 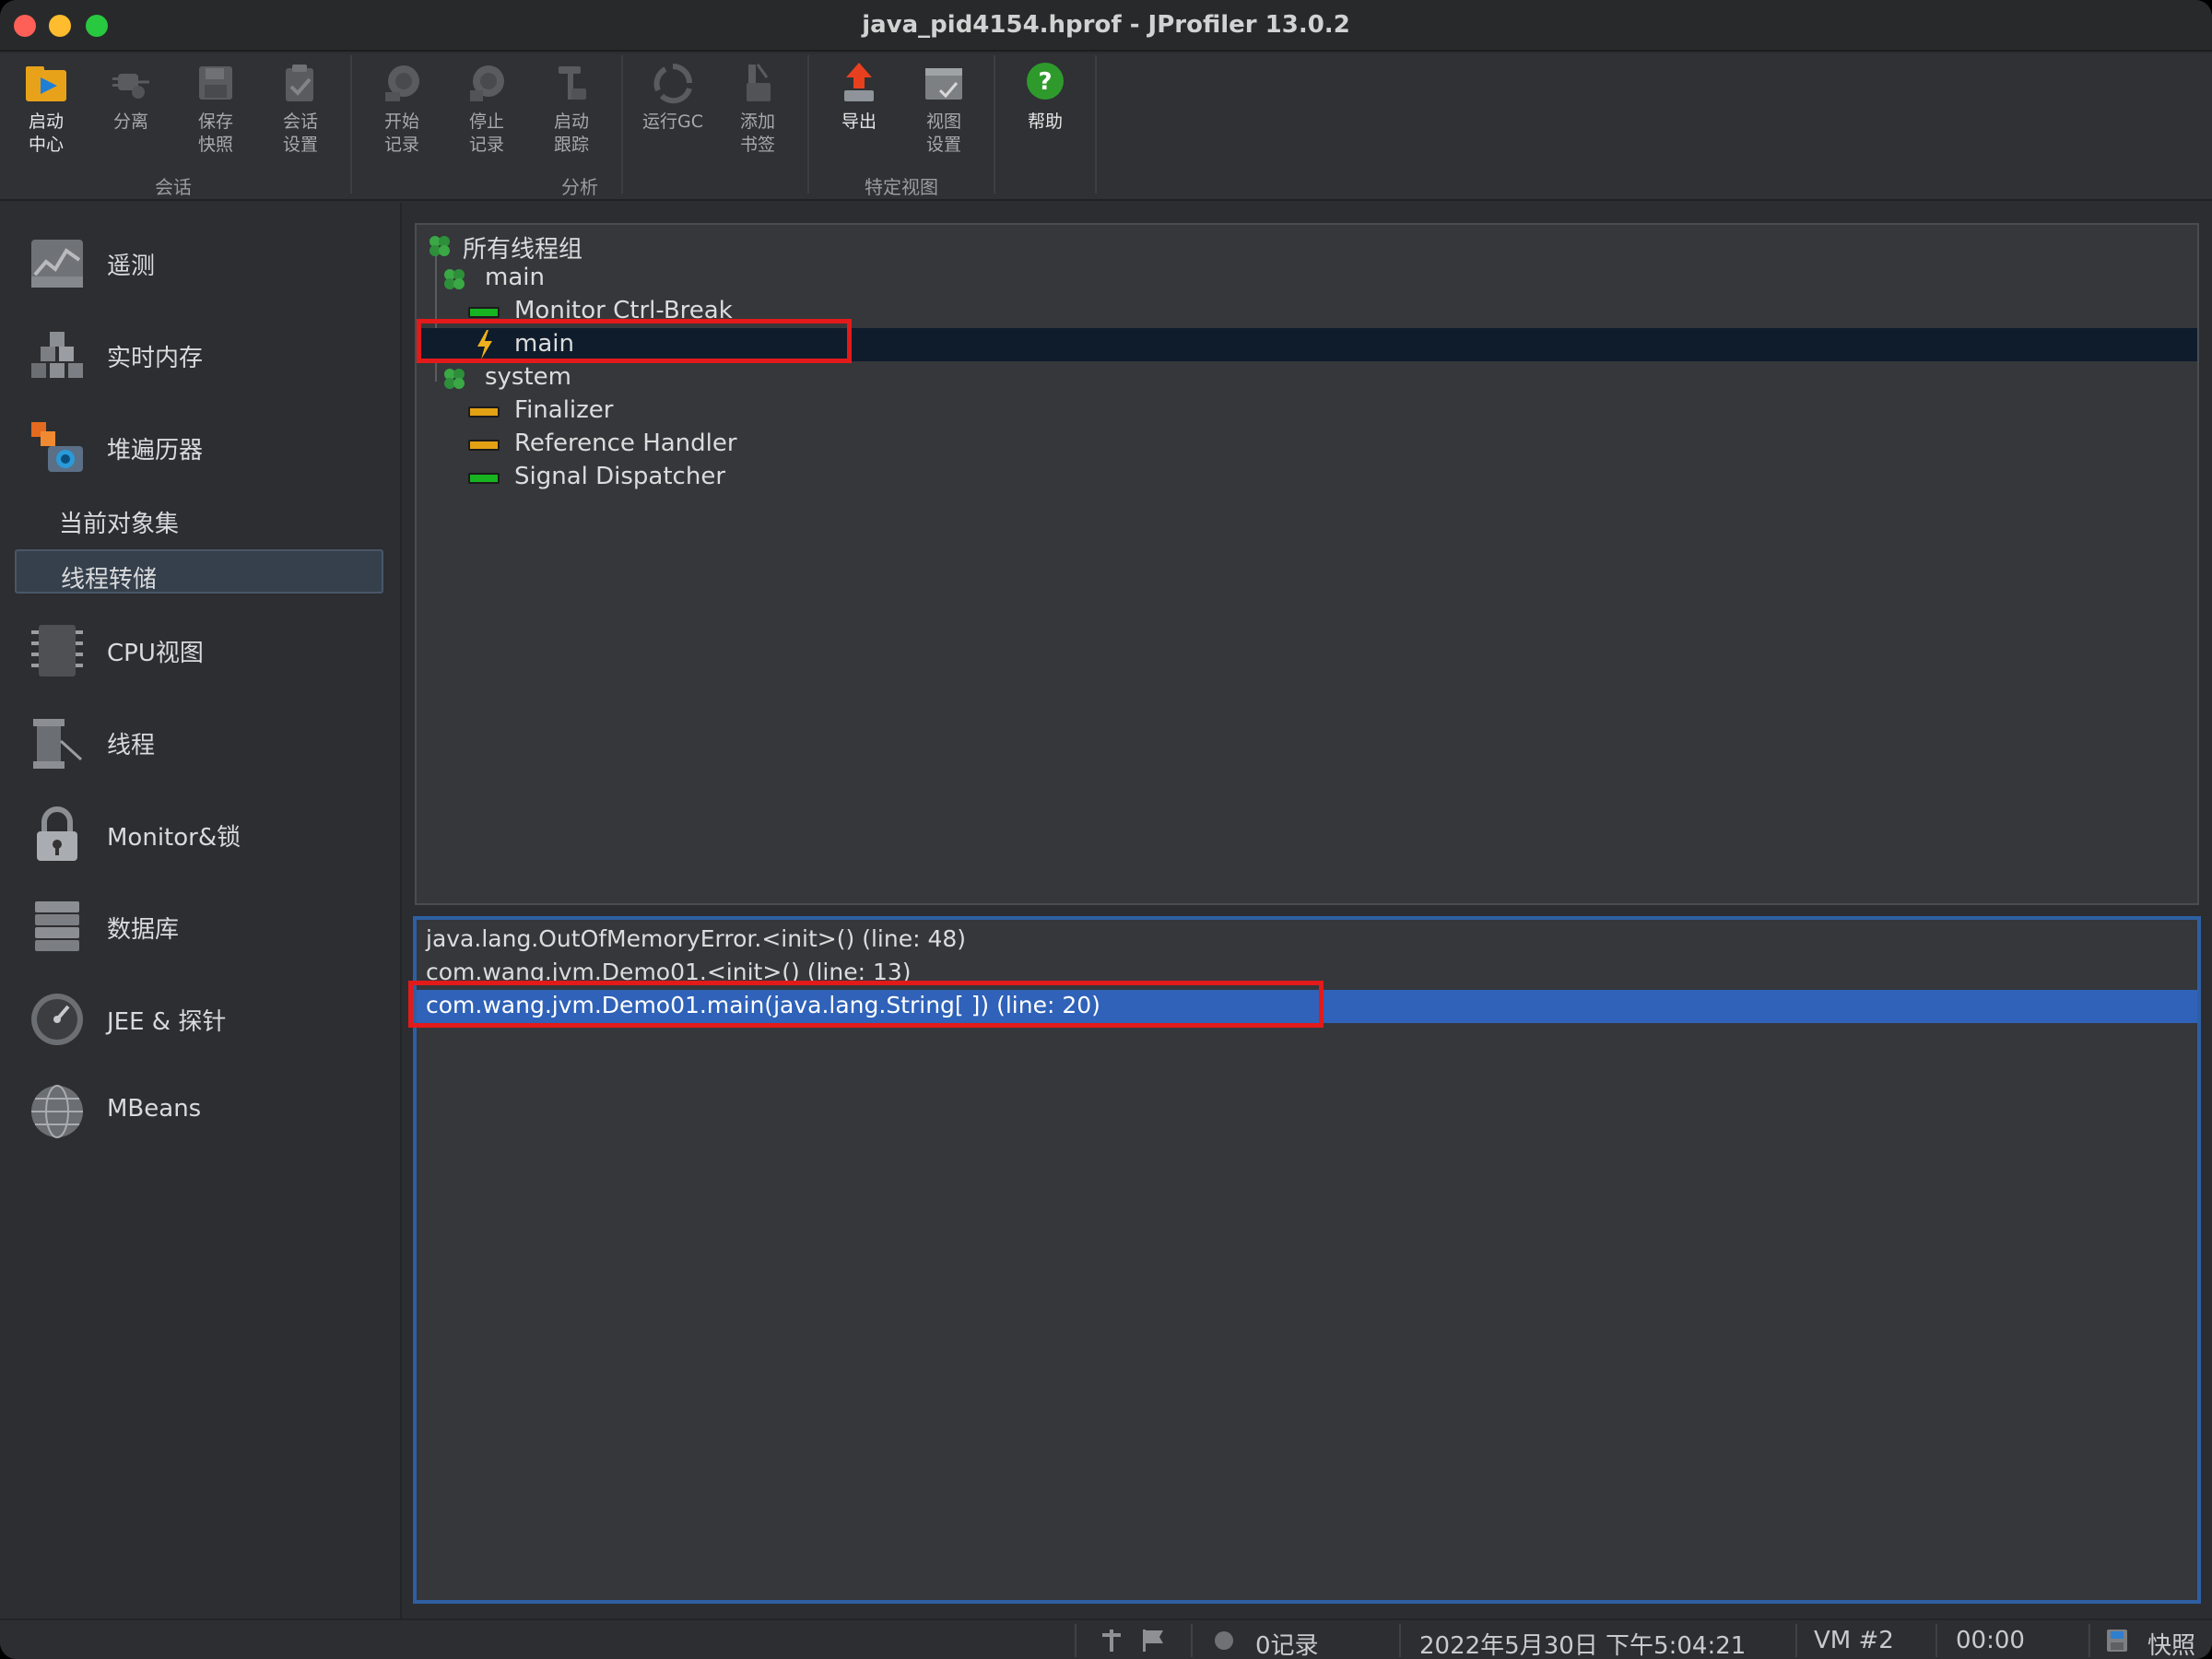 What do you see at coordinates (579, 187) in the screenshot?
I see `toolbar-group-analysis: 分析` at bounding box center [579, 187].